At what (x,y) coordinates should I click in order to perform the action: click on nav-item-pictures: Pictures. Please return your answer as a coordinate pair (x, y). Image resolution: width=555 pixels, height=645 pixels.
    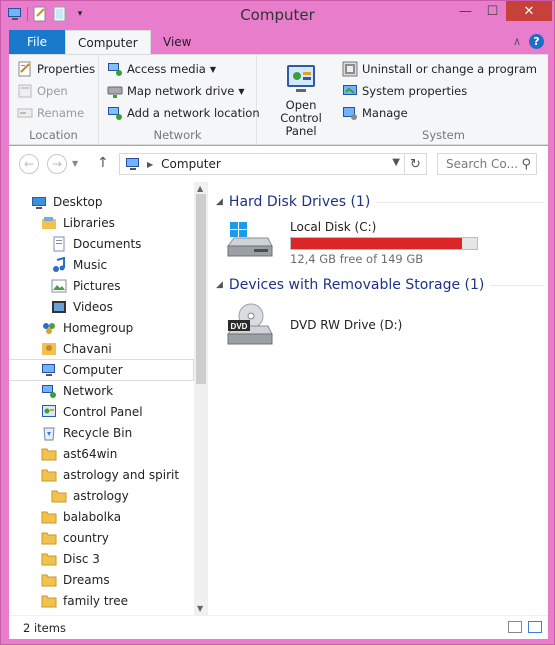
    Looking at the image, I should click on (101, 286).